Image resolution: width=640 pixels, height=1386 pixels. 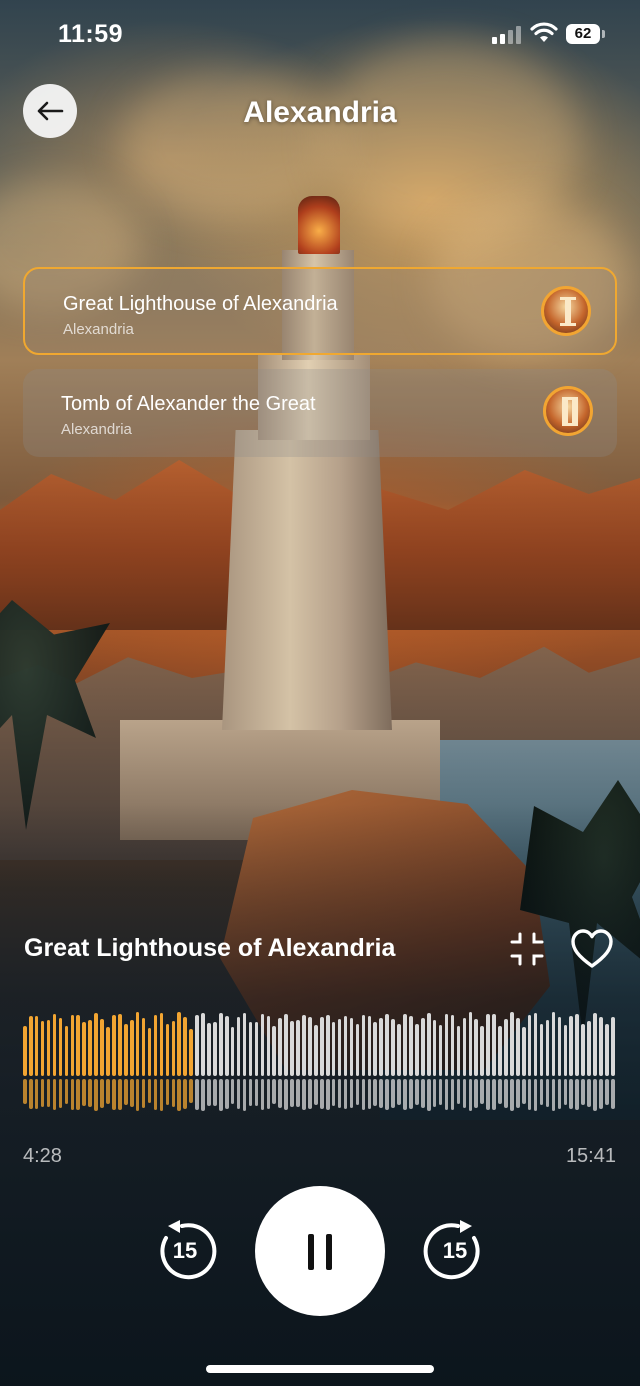 What do you see at coordinates (508, 35) in the screenshot?
I see `cellular-signal-icon` at bounding box center [508, 35].